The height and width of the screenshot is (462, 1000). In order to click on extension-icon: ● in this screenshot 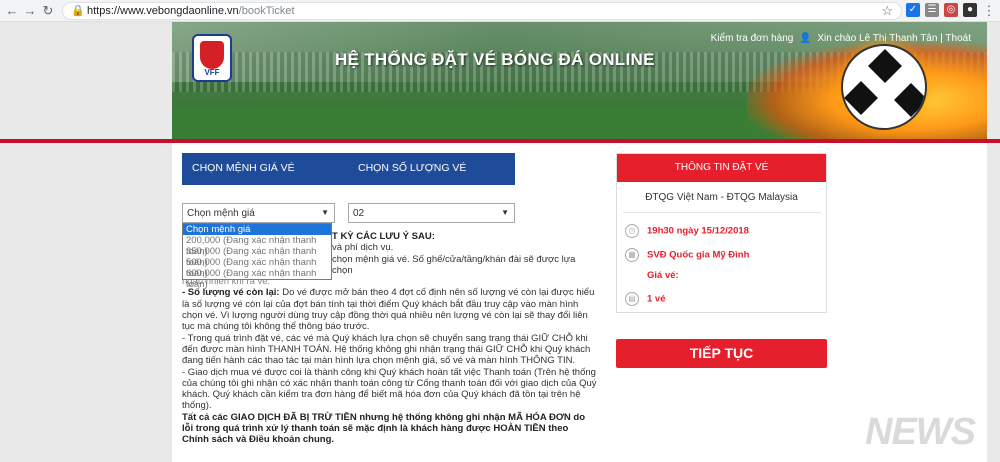, I will do `click(970, 10)`.